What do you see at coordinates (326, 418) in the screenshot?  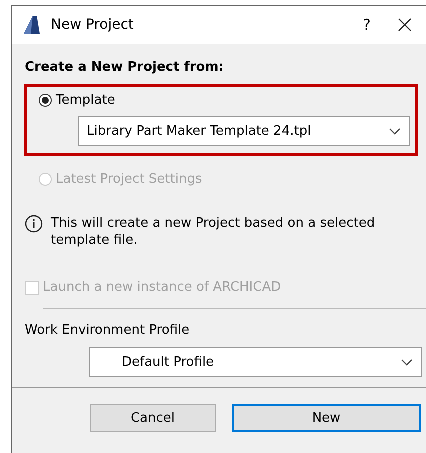 I see `new-button: New` at bounding box center [326, 418].